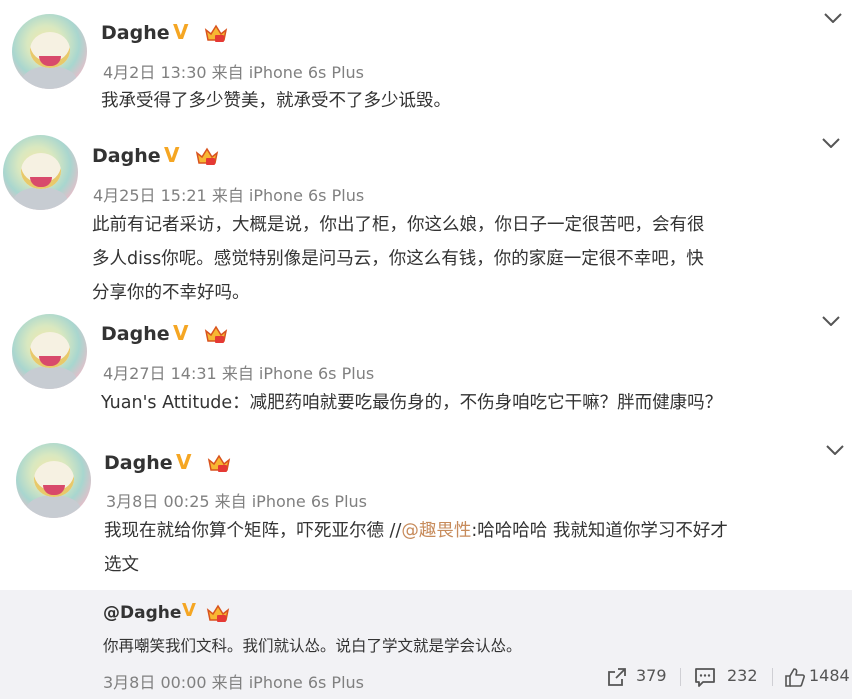 The height and width of the screenshot is (699, 852). What do you see at coordinates (398, 259) in the screenshot?
I see `post-text-line-2: 多人diss你呢。感觉特别像是问马云，你这么有钱，你的家庭一定很不幸吧，快` at bounding box center [398, 259].